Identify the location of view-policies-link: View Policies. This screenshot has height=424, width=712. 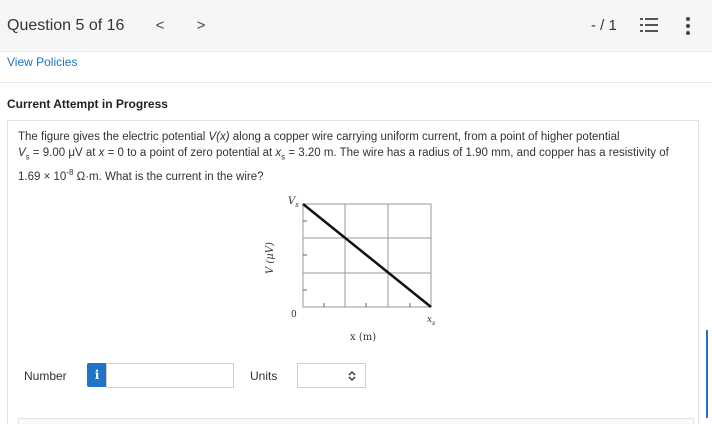
(42, 62).